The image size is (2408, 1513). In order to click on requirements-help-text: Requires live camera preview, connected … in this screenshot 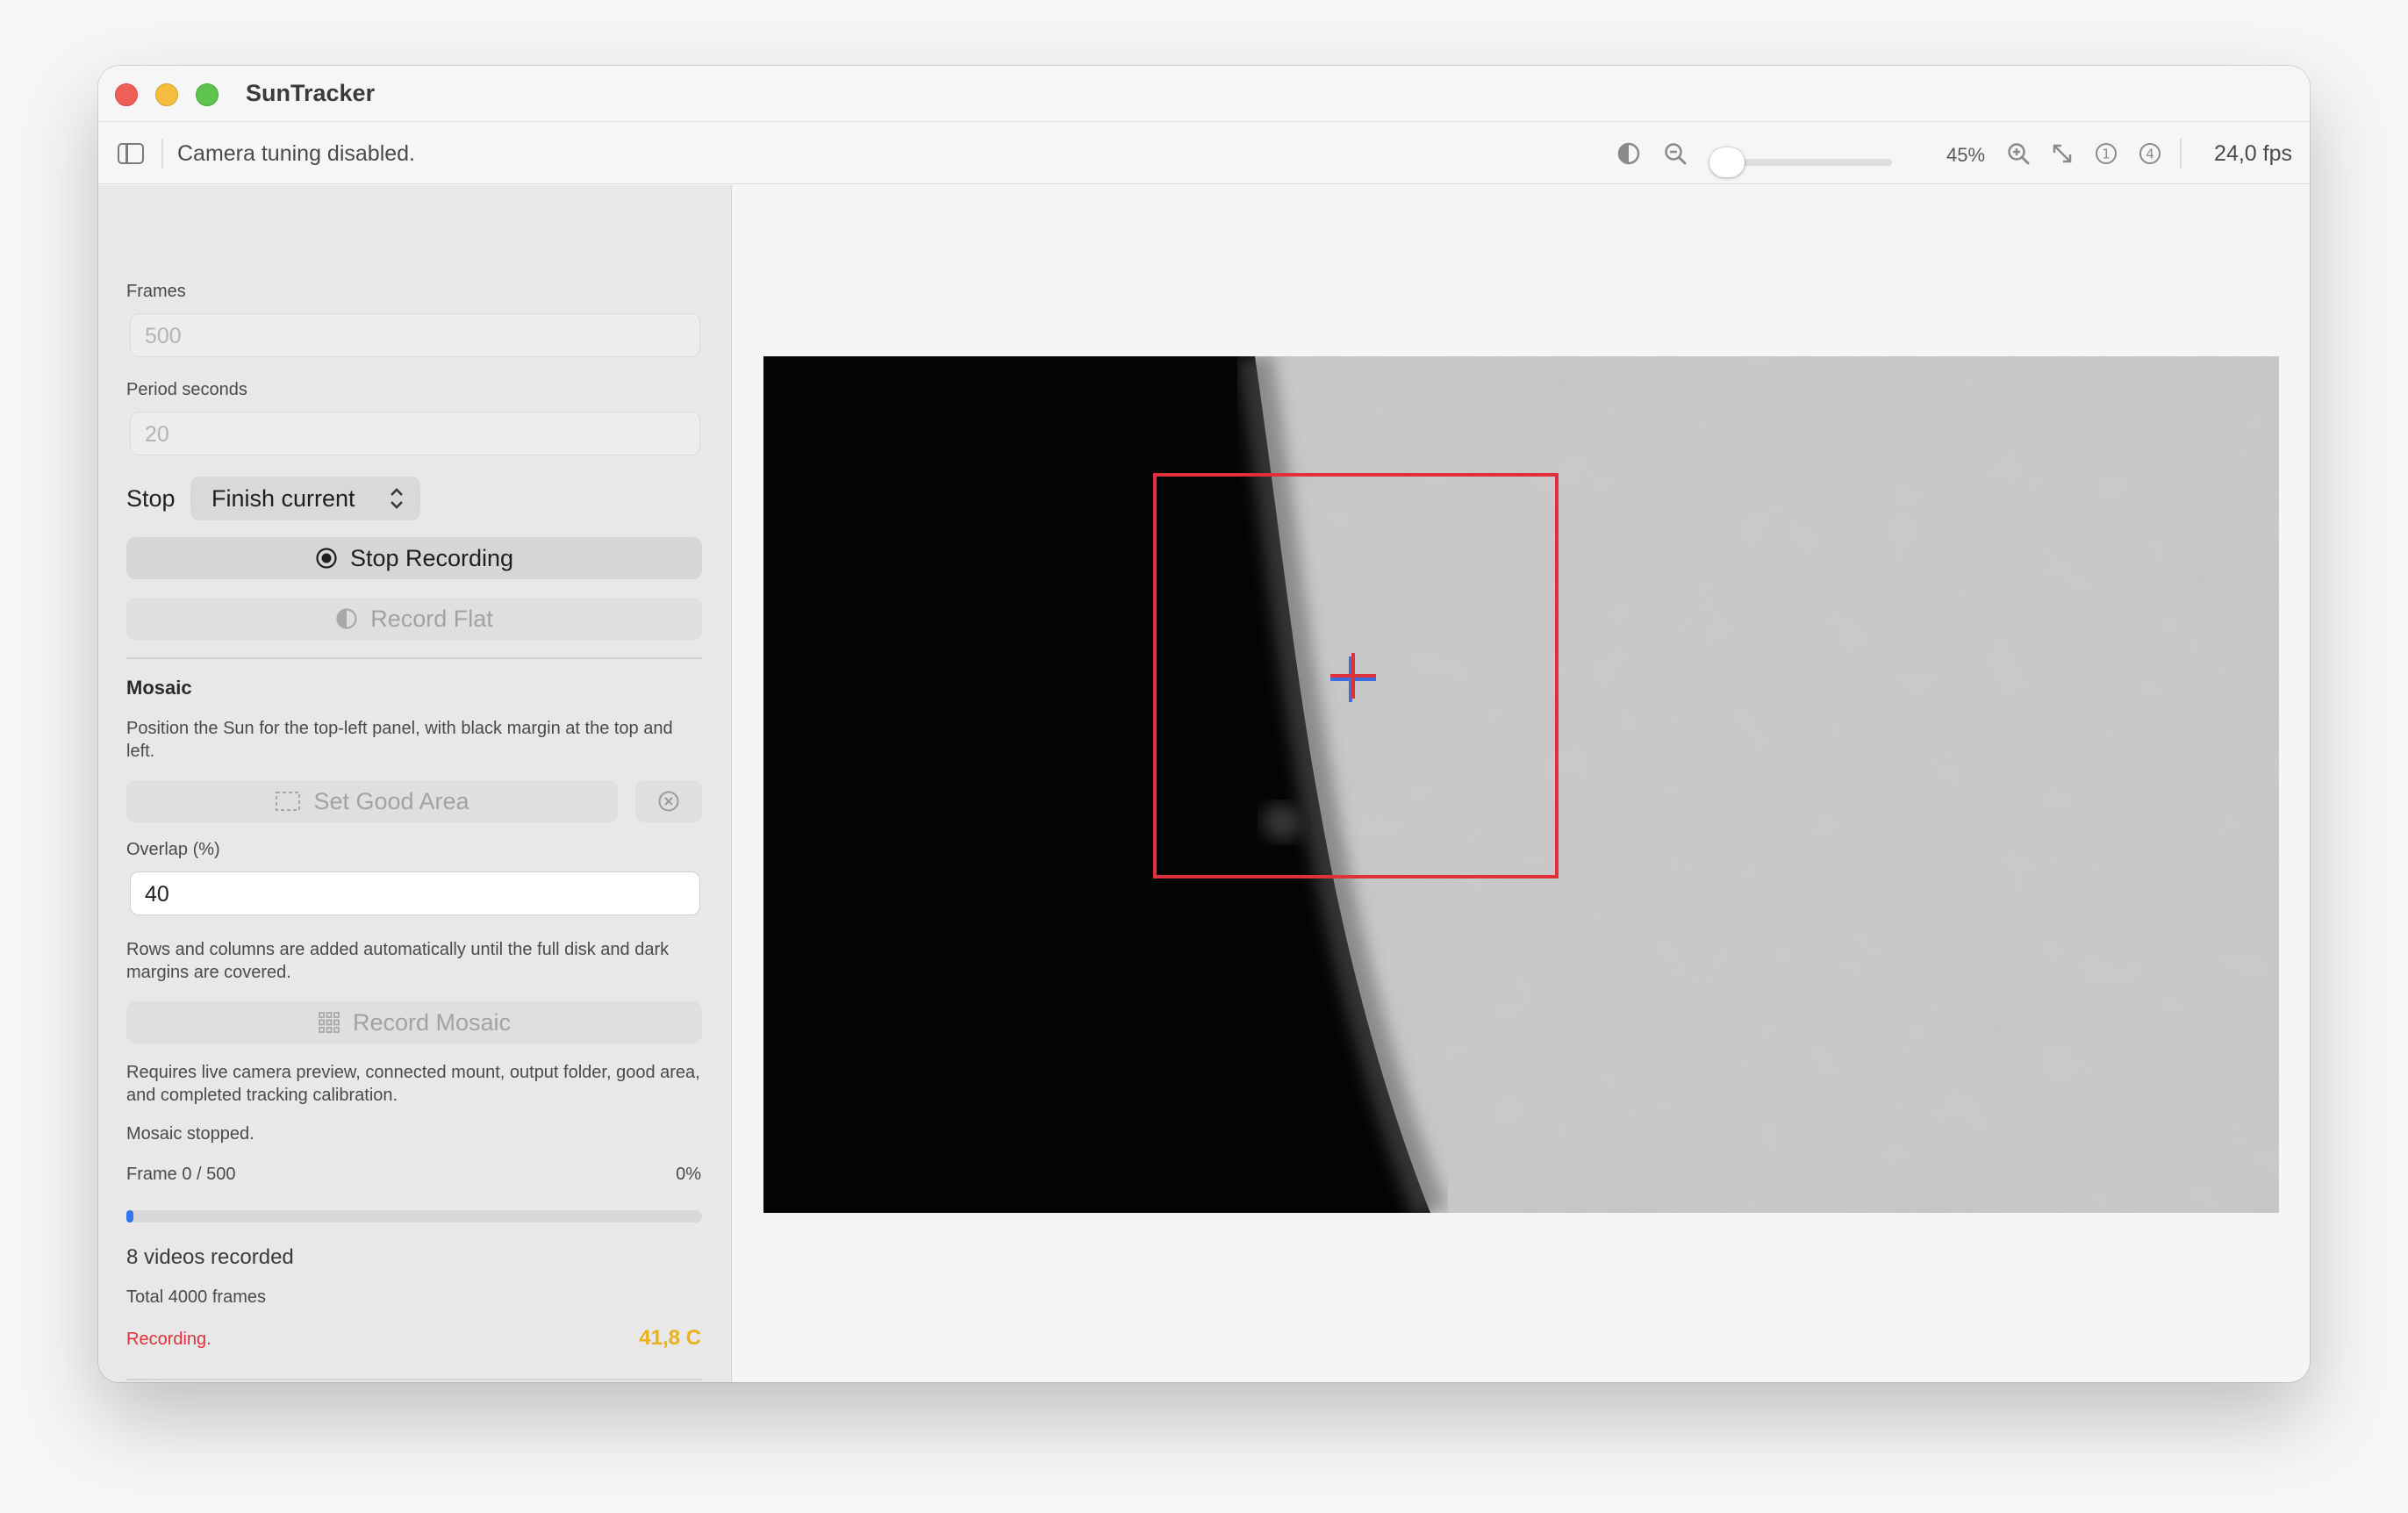, I will do `click(413, 1084)`.